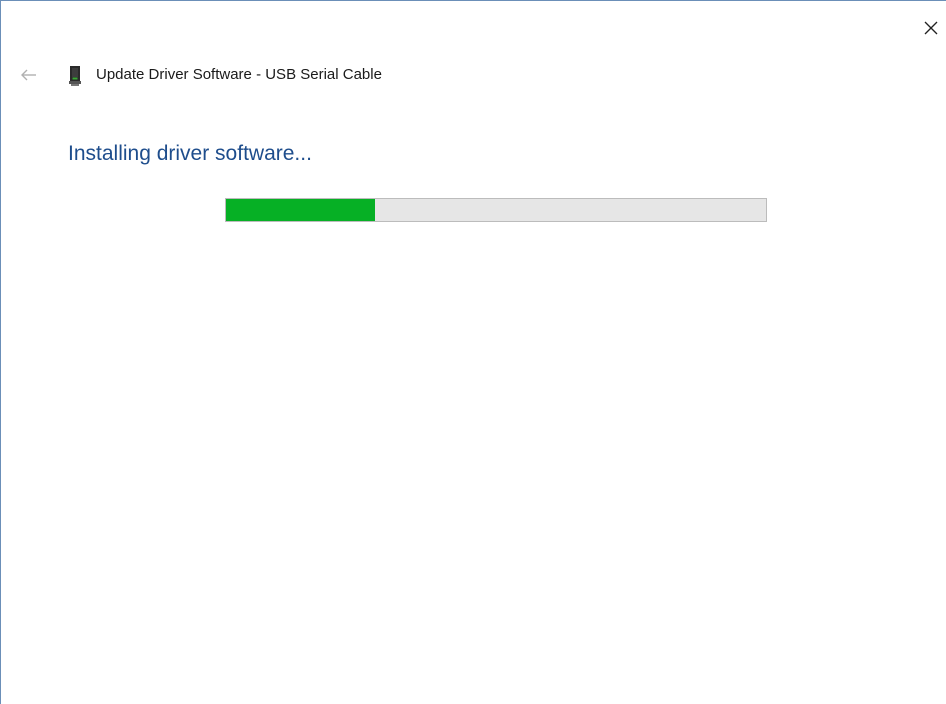  Describe the element at coordinates (496, 210) in the screenshot. I see `progress-bar` at that location.